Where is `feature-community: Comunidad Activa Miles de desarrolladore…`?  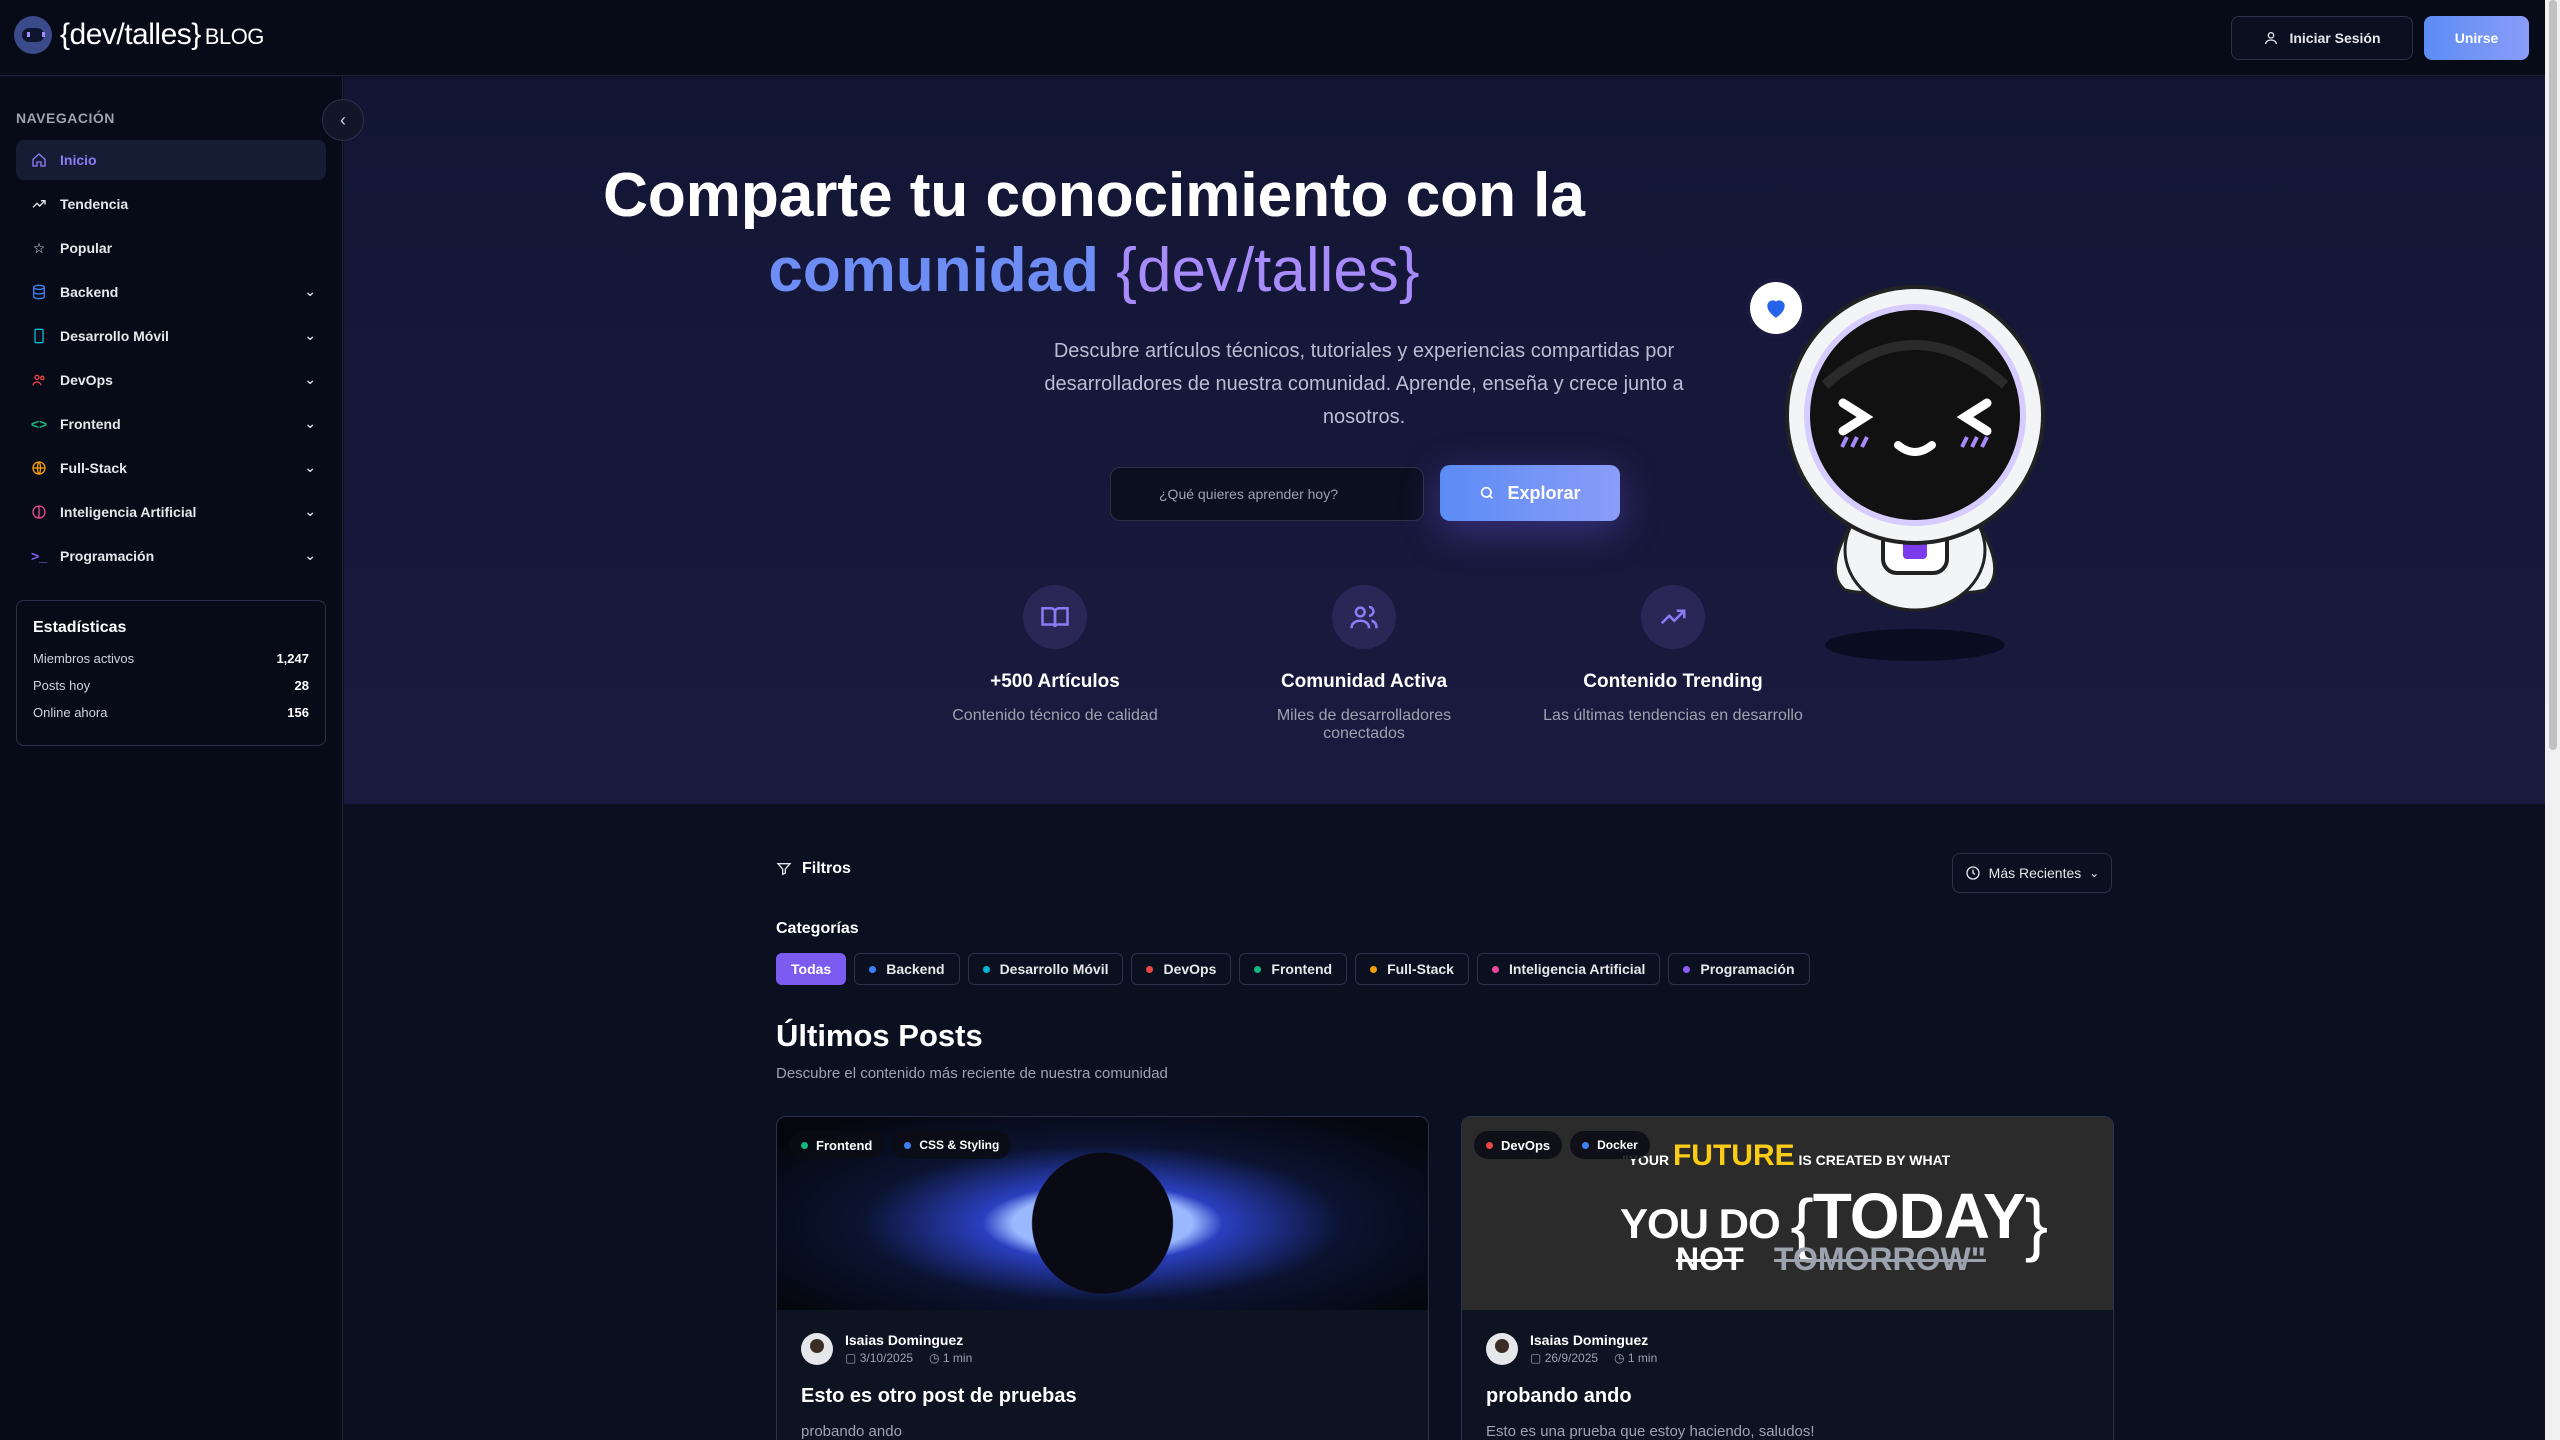
feature-community: Comunidad Activa Miles de desarrolladore… is located at coordinates (1364, 664).